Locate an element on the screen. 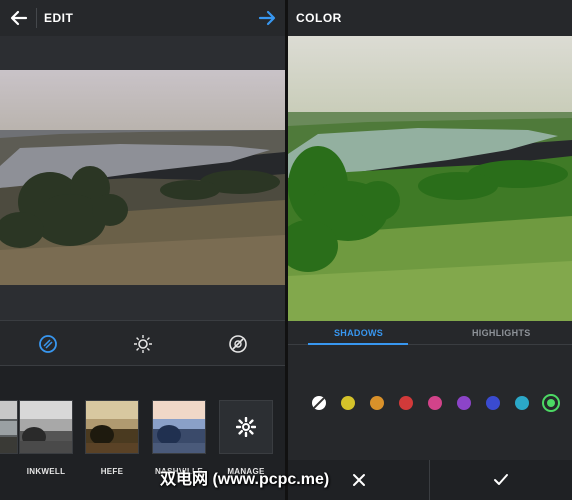 This screenshot has height=500, width=572. bottom-bar is located at coordinates (430, 480).